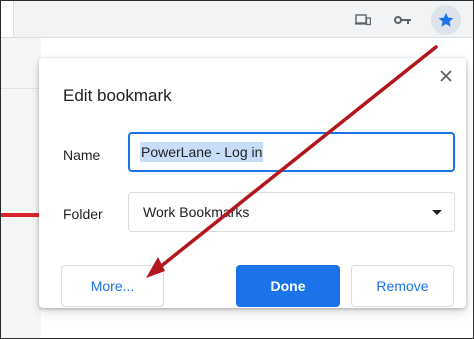  I want to click on remove-button: Remove, so click(402, 286).